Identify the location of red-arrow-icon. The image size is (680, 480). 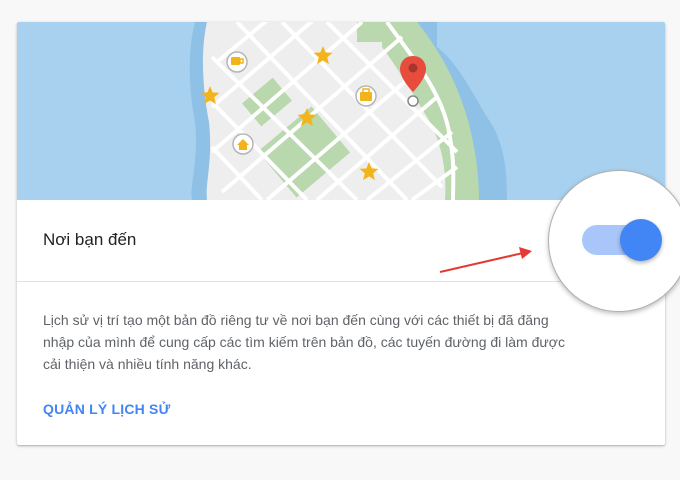
(485, 260).